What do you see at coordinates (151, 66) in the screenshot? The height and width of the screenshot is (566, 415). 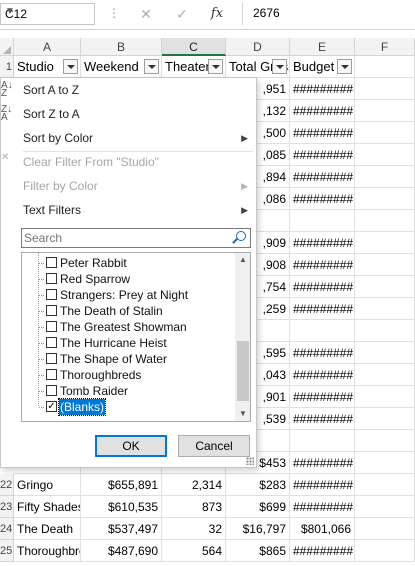 I see `filter-dropdown-button-weekend` at bounding box center [151, 66].